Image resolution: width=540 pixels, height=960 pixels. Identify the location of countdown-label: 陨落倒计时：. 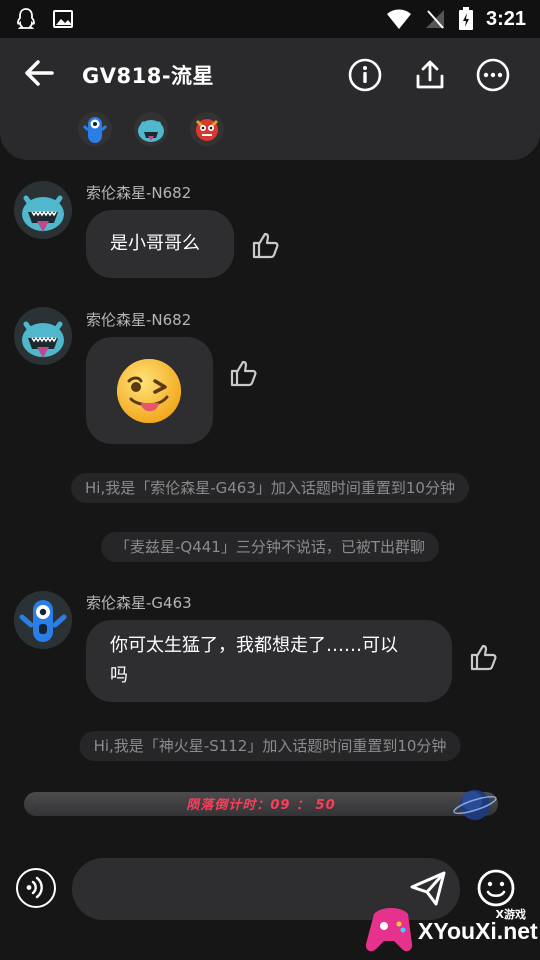
(228, 805).